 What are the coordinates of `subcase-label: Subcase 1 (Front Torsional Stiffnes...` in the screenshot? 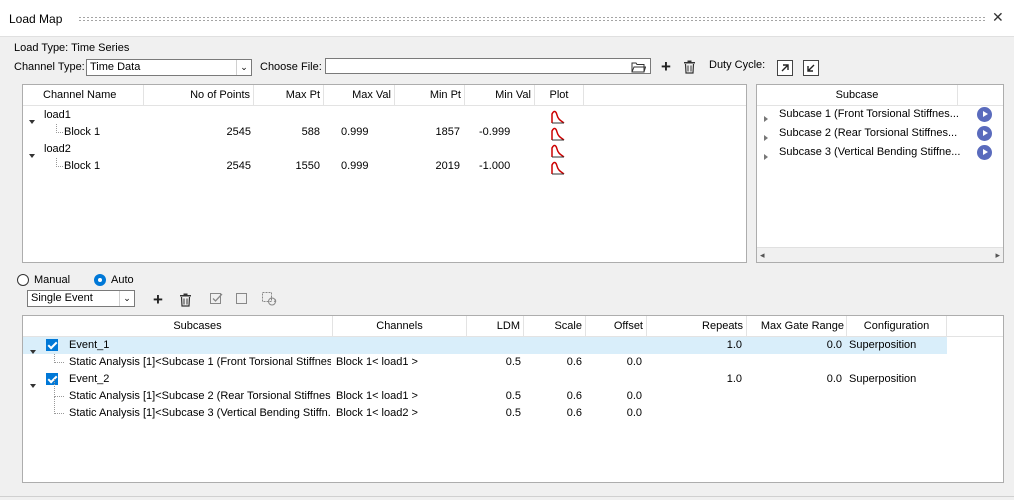 It's located at (869, 114).